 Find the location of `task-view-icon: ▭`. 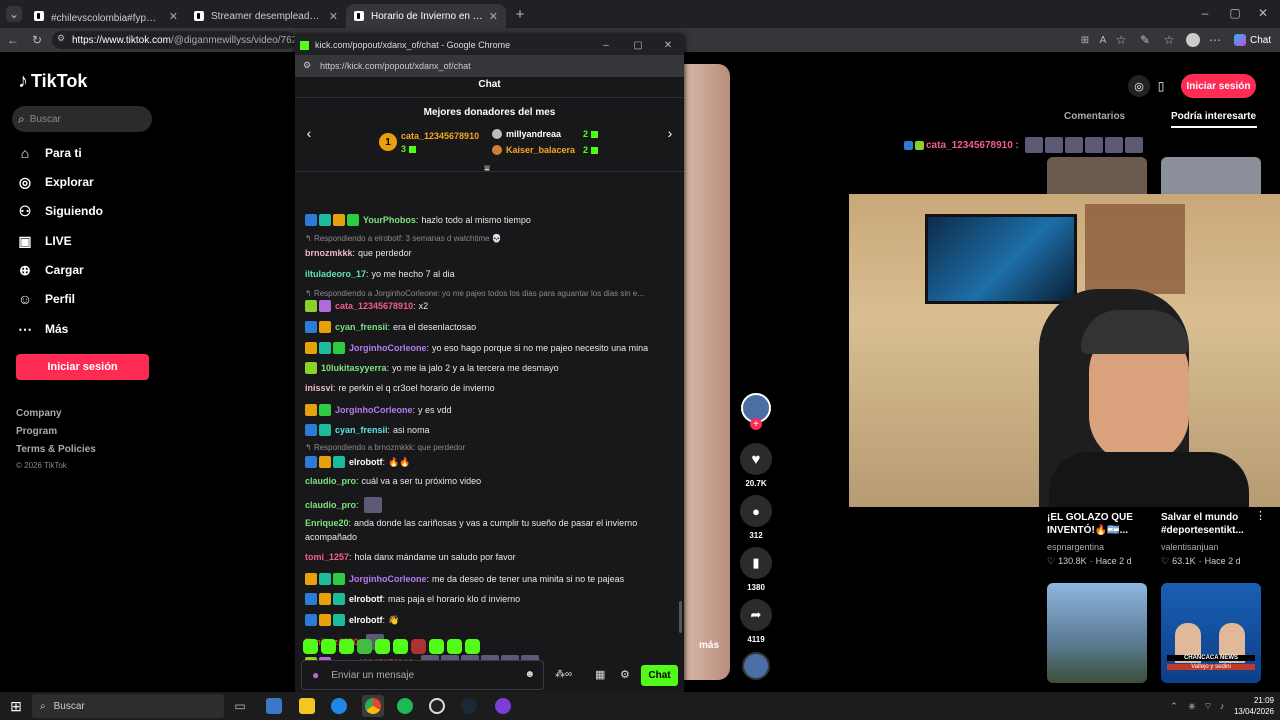

task-view-icon: ▭ is located at coordinates (240, 706).